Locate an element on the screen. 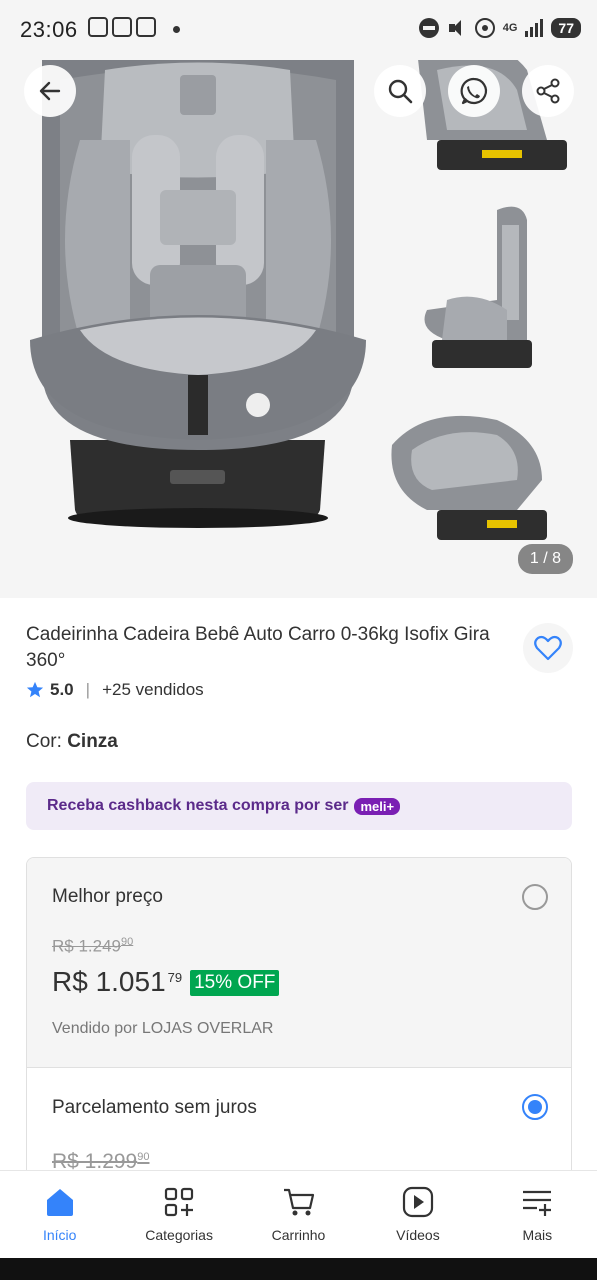  share-icon is located at coordinates (548, 91).